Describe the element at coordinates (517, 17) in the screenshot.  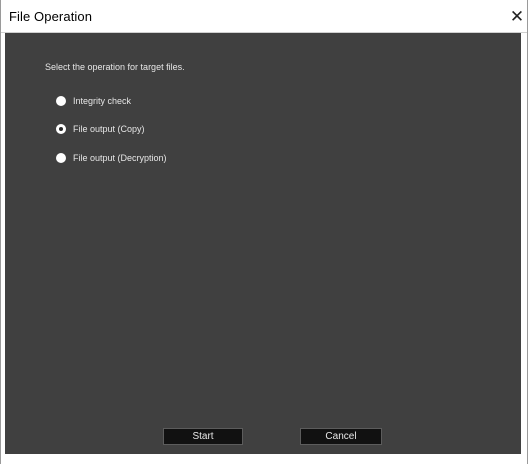
I see `close-icon: ✕` at that location.